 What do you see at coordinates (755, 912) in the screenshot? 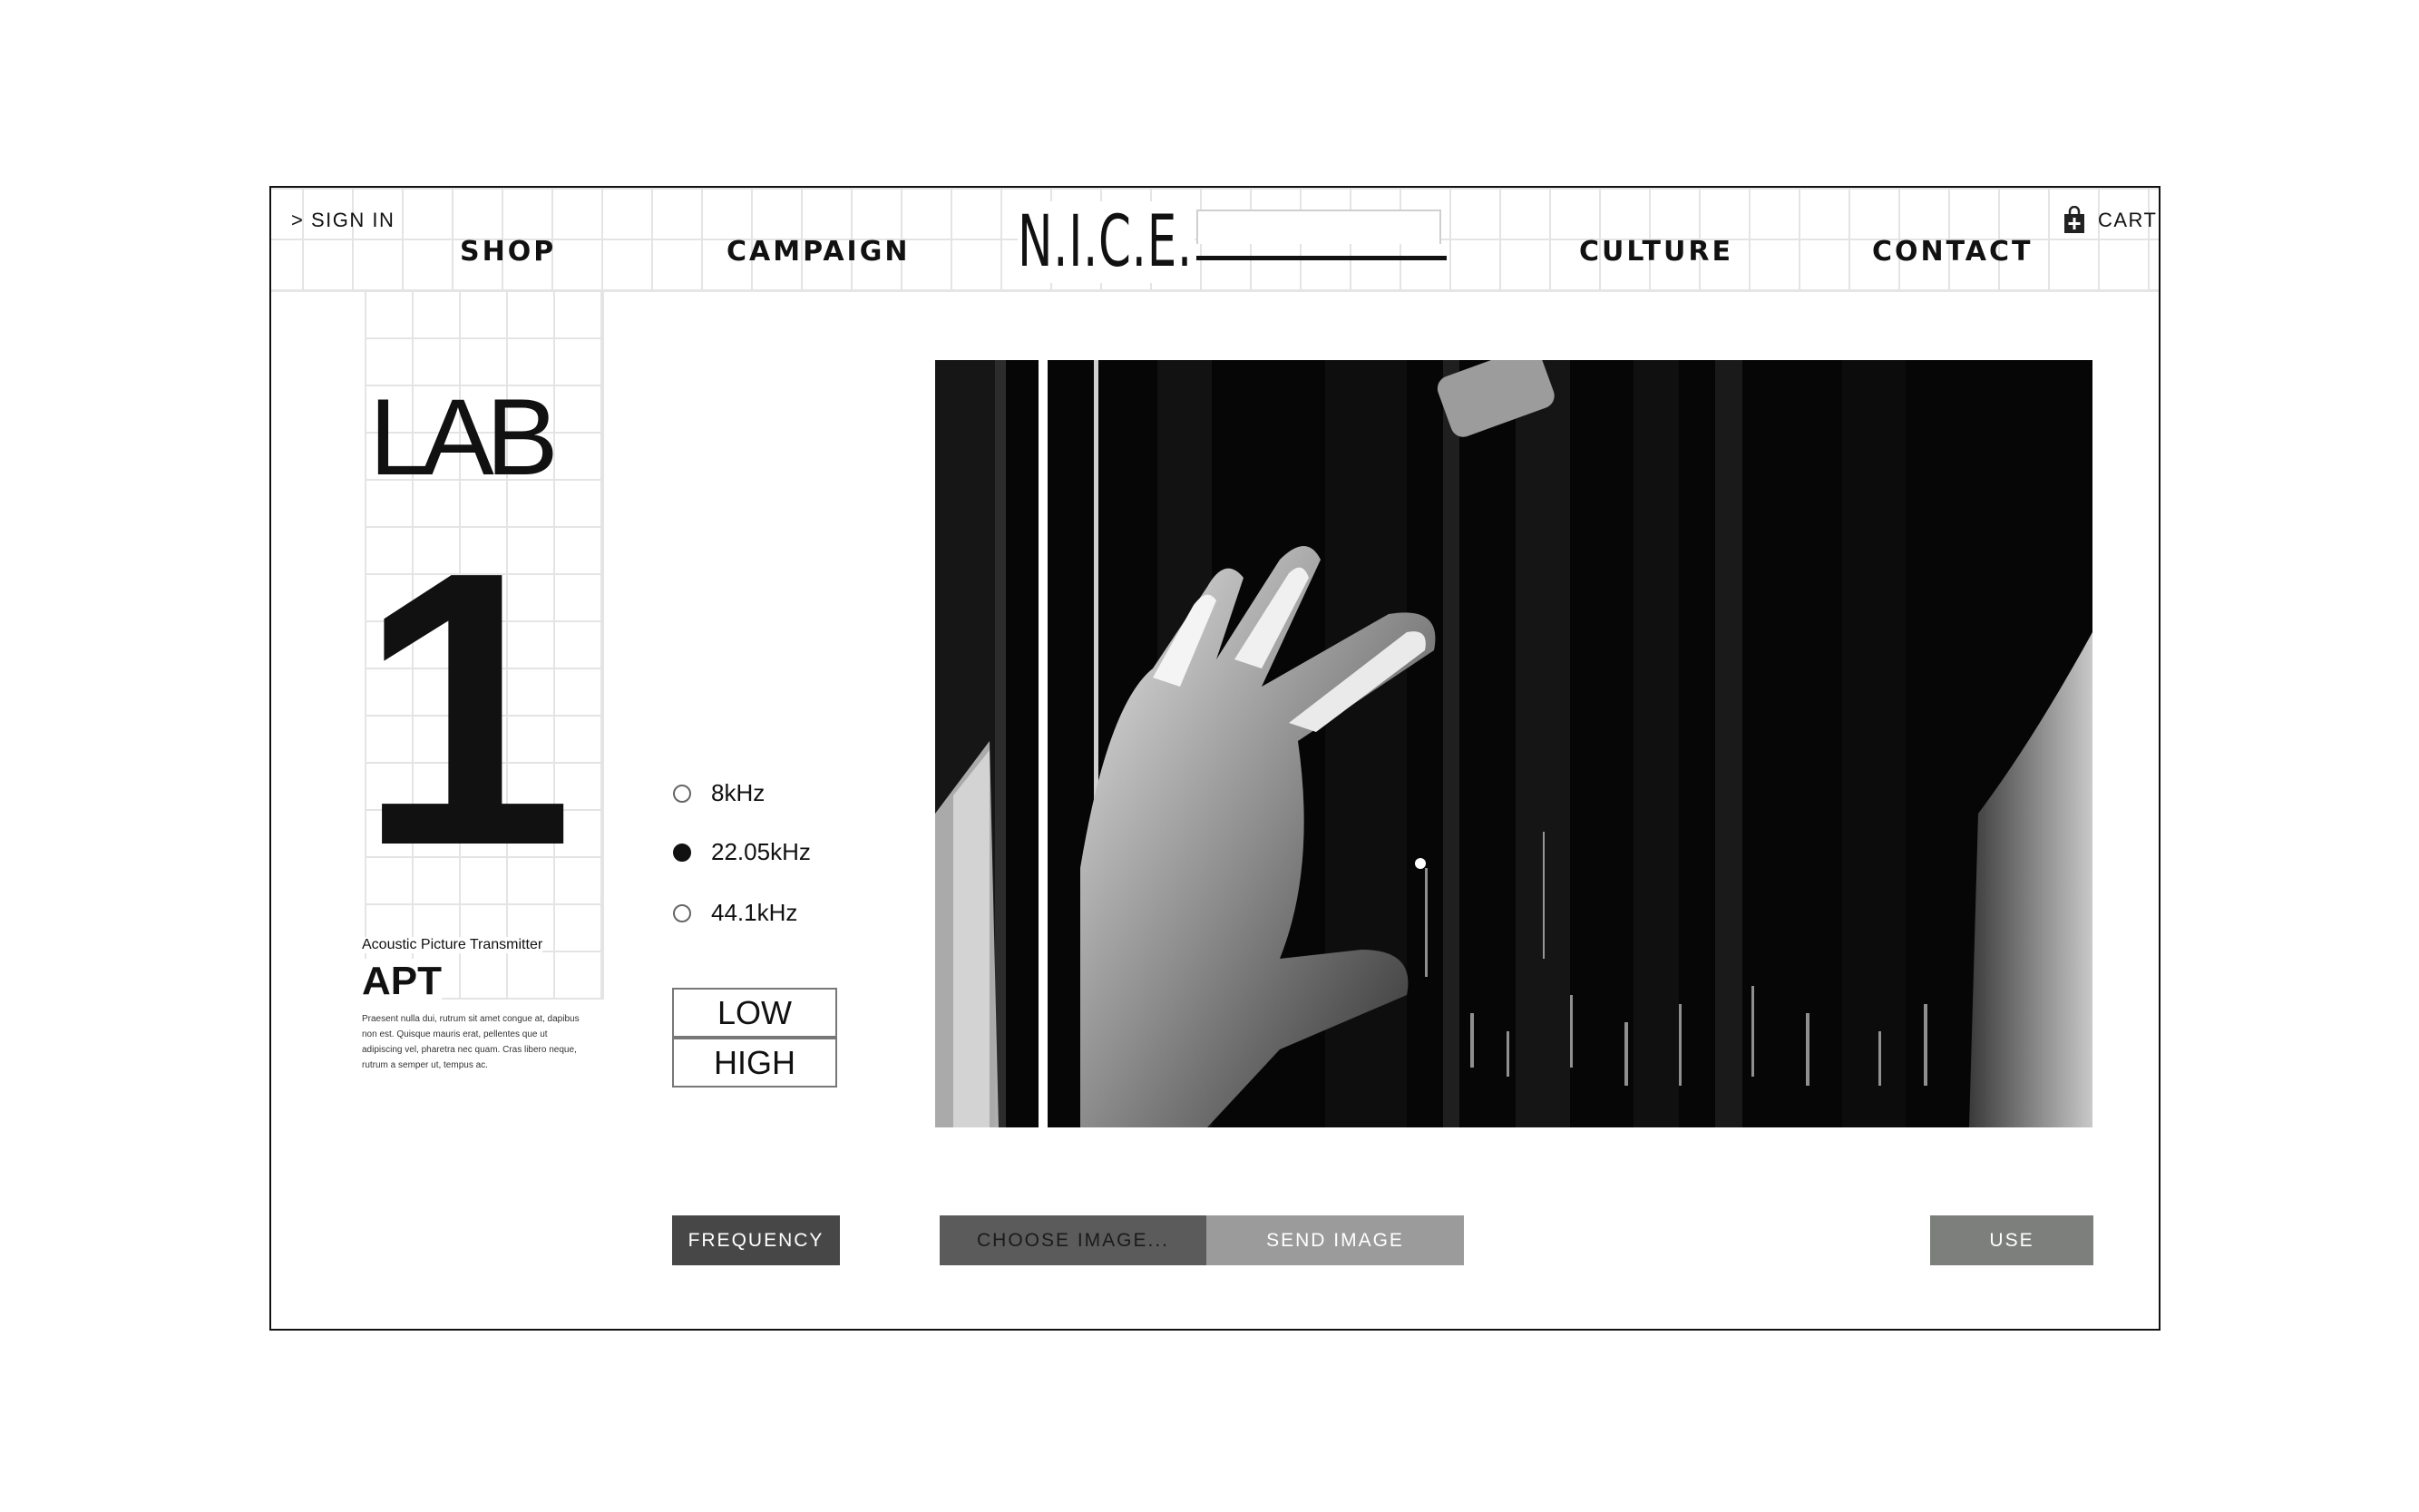
I see `radio-label: 44.1kHz` at bounding box center [755, 912].